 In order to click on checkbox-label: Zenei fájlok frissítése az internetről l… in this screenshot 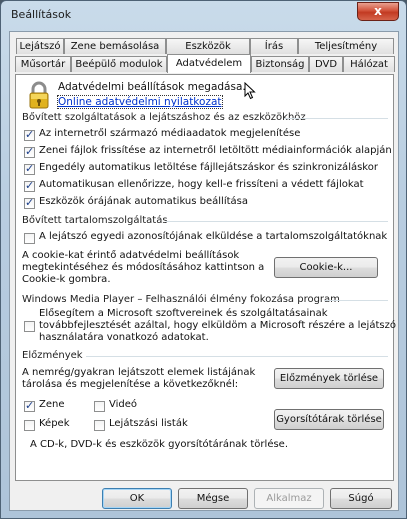, I will do `click(215, 150)`.